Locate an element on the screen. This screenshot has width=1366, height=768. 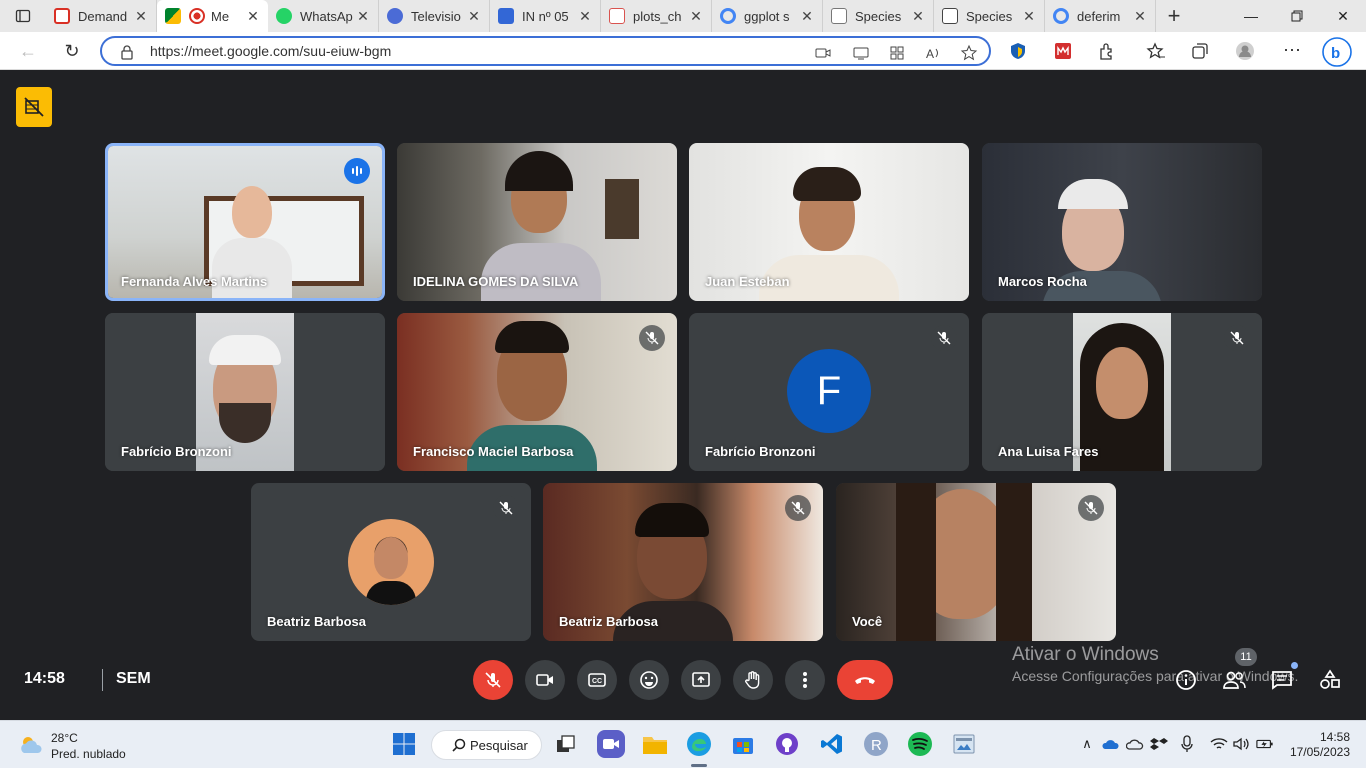
close-window-icon: ✕ is located at coordinates (1343, 16).